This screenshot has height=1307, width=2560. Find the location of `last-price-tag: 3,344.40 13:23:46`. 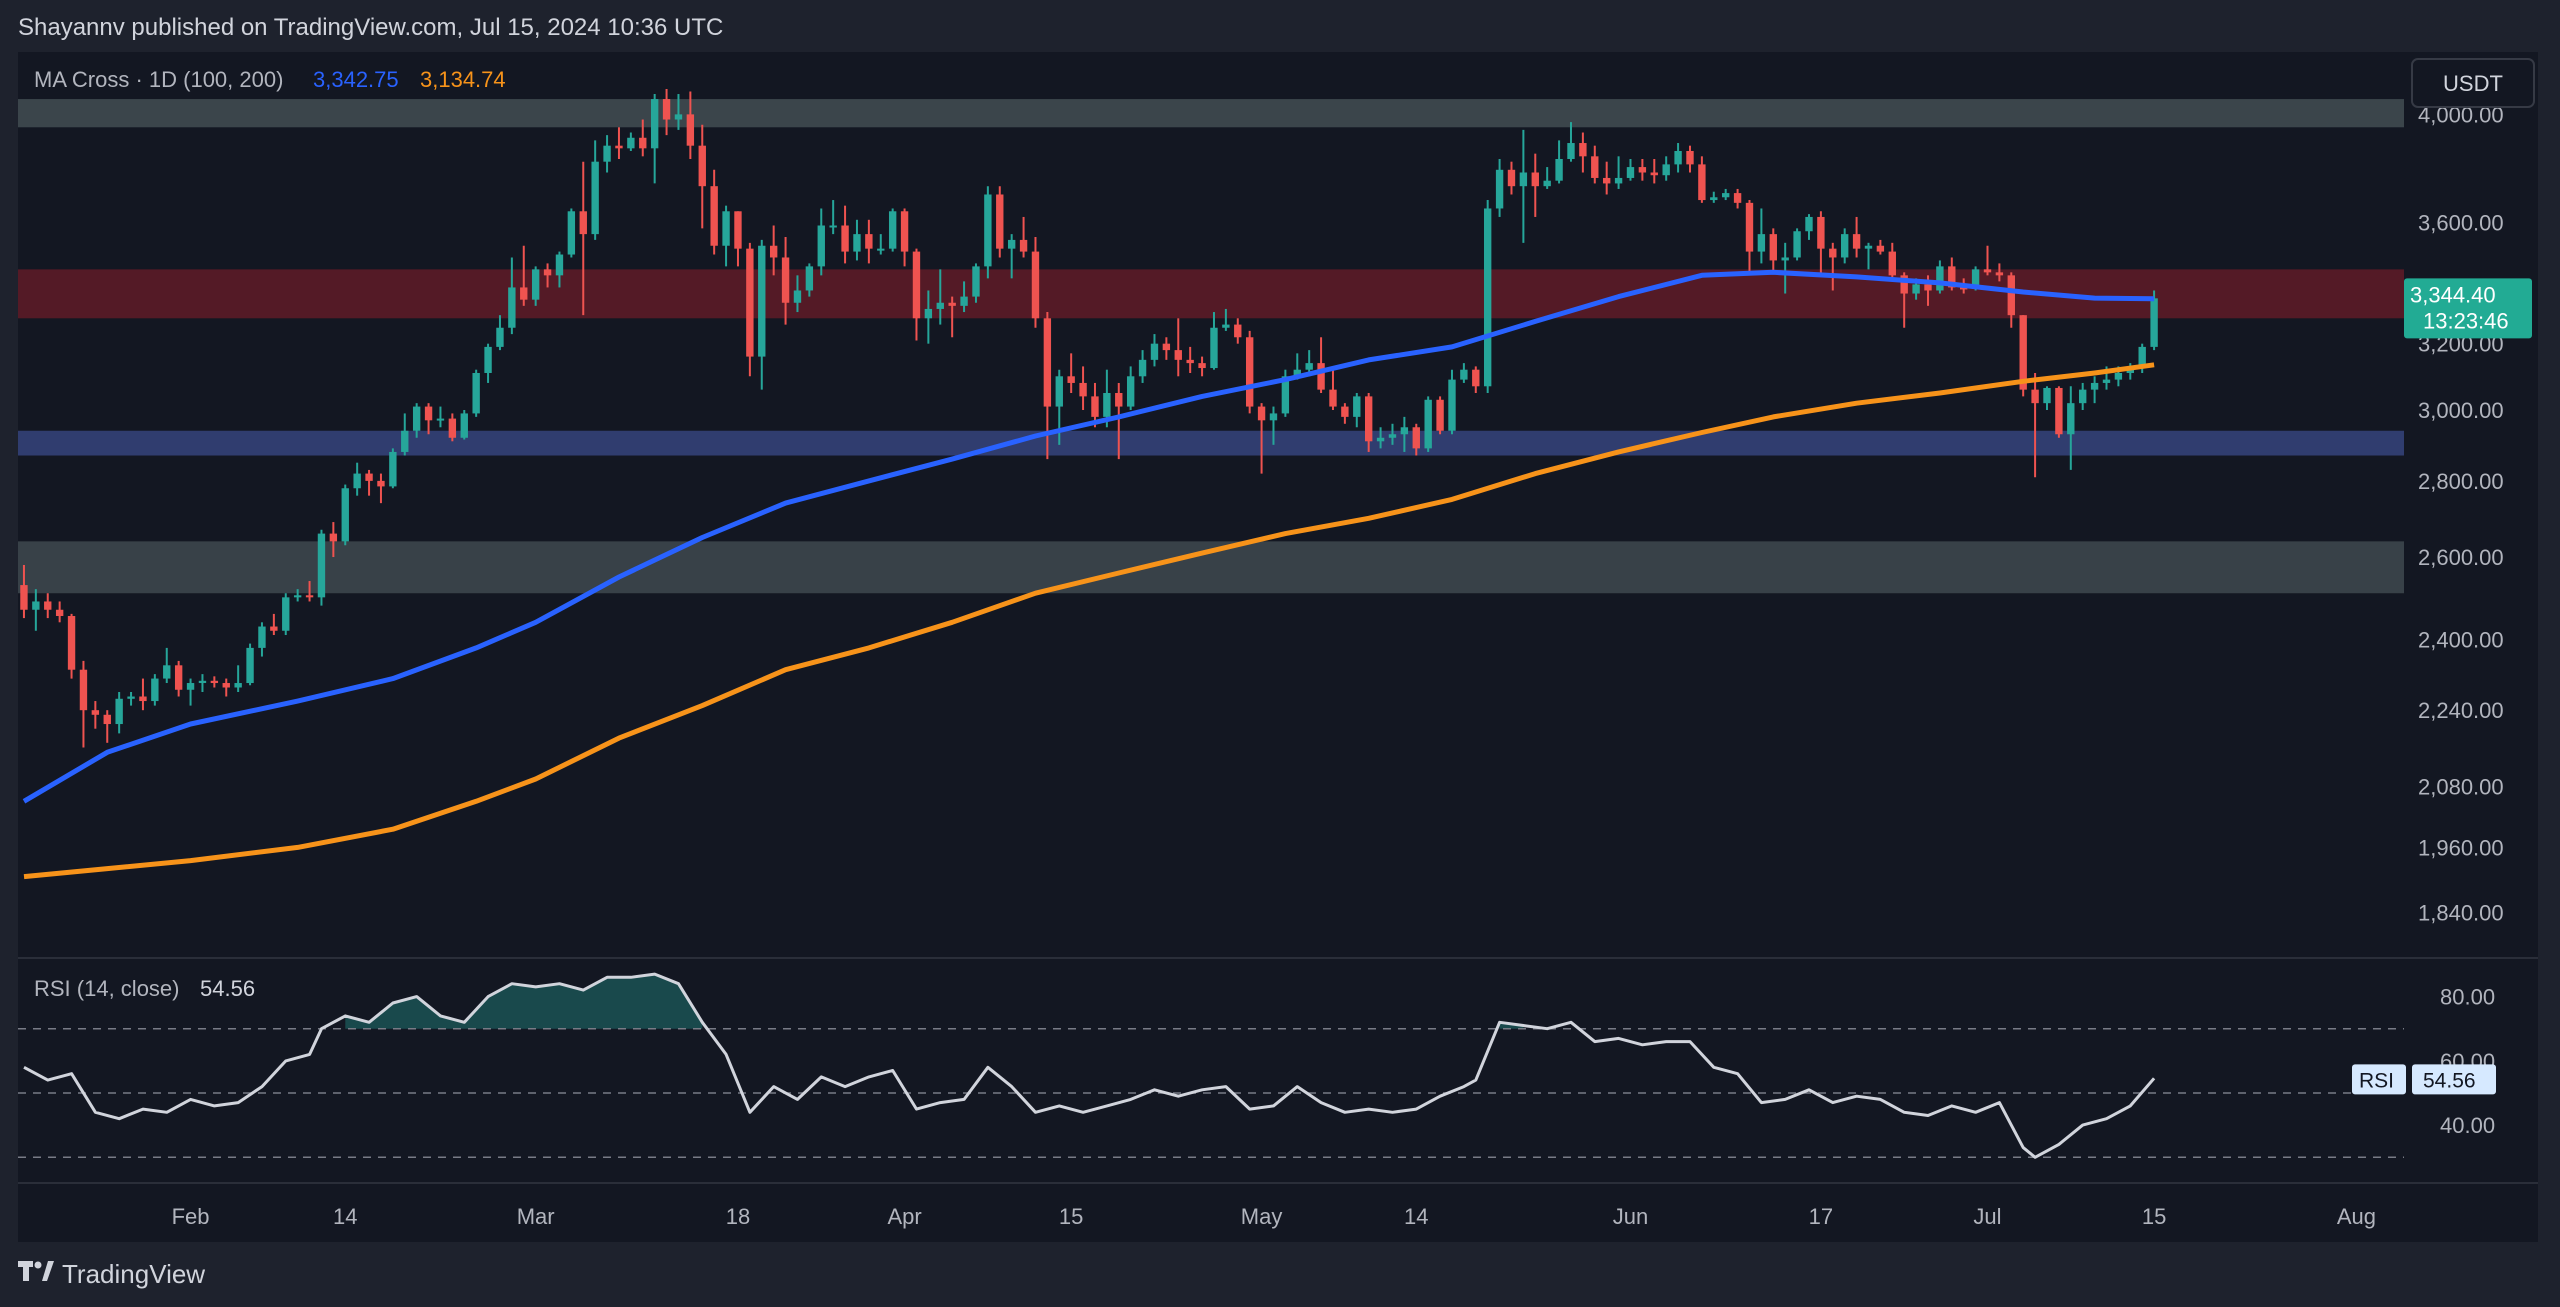

last-price-tag: 3,344.40 13:23:46 is located at coordinates (2468, 308).